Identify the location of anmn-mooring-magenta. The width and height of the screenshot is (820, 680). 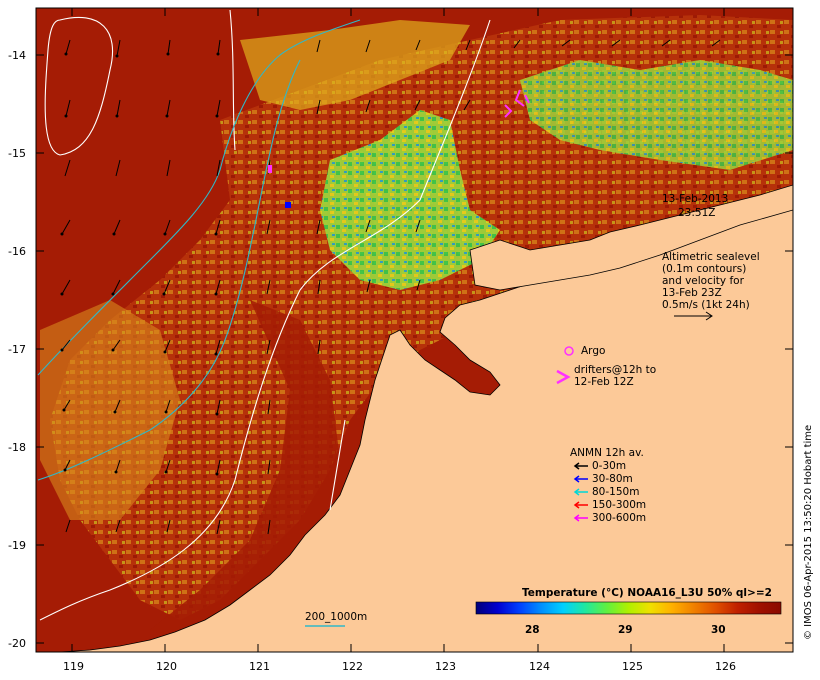
(270, 169).